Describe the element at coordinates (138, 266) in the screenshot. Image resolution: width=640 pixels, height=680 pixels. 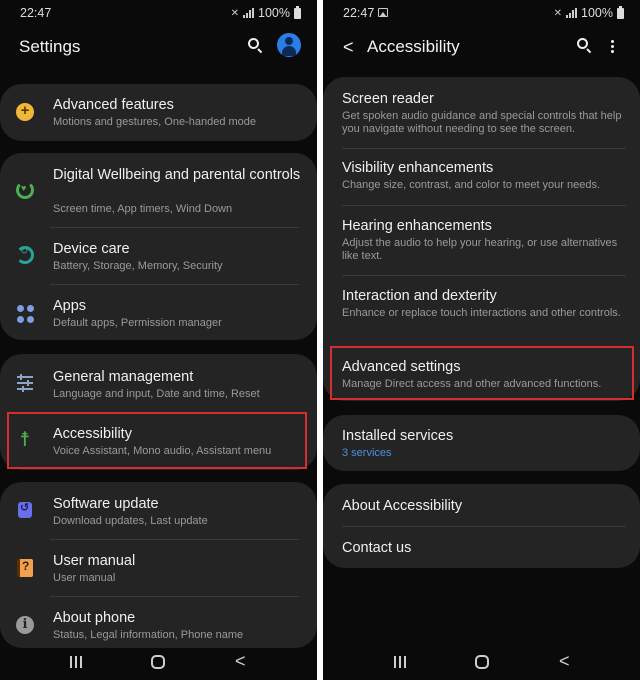
I see `item-sub: Battery, Storage, Memory, Security` at that location.